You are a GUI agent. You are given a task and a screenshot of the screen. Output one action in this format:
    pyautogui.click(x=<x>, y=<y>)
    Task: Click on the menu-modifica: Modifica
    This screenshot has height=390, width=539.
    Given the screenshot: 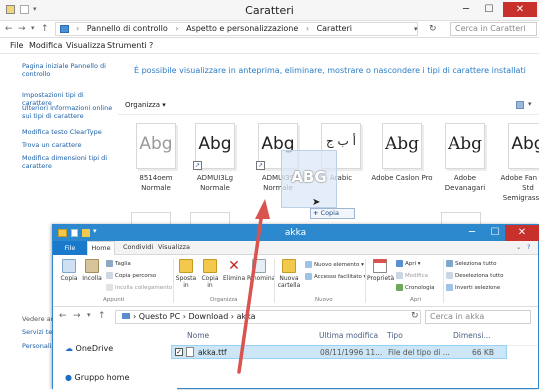 What is the action you would take?
    pyautogui.click(x=45, y=45)
    